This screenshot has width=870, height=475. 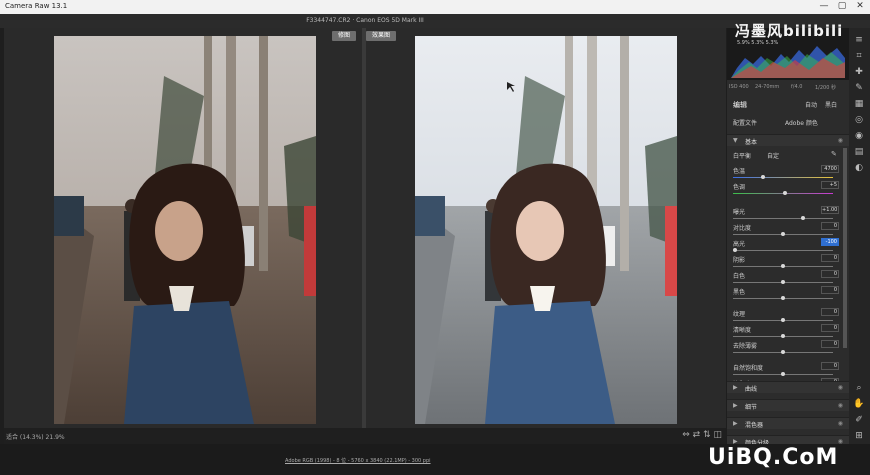 What do you see at coordinates (789, 155) in the screenshot?
I see `white-balance-row: 白平衡 自定 ✎` at bounding box center [789, 155].